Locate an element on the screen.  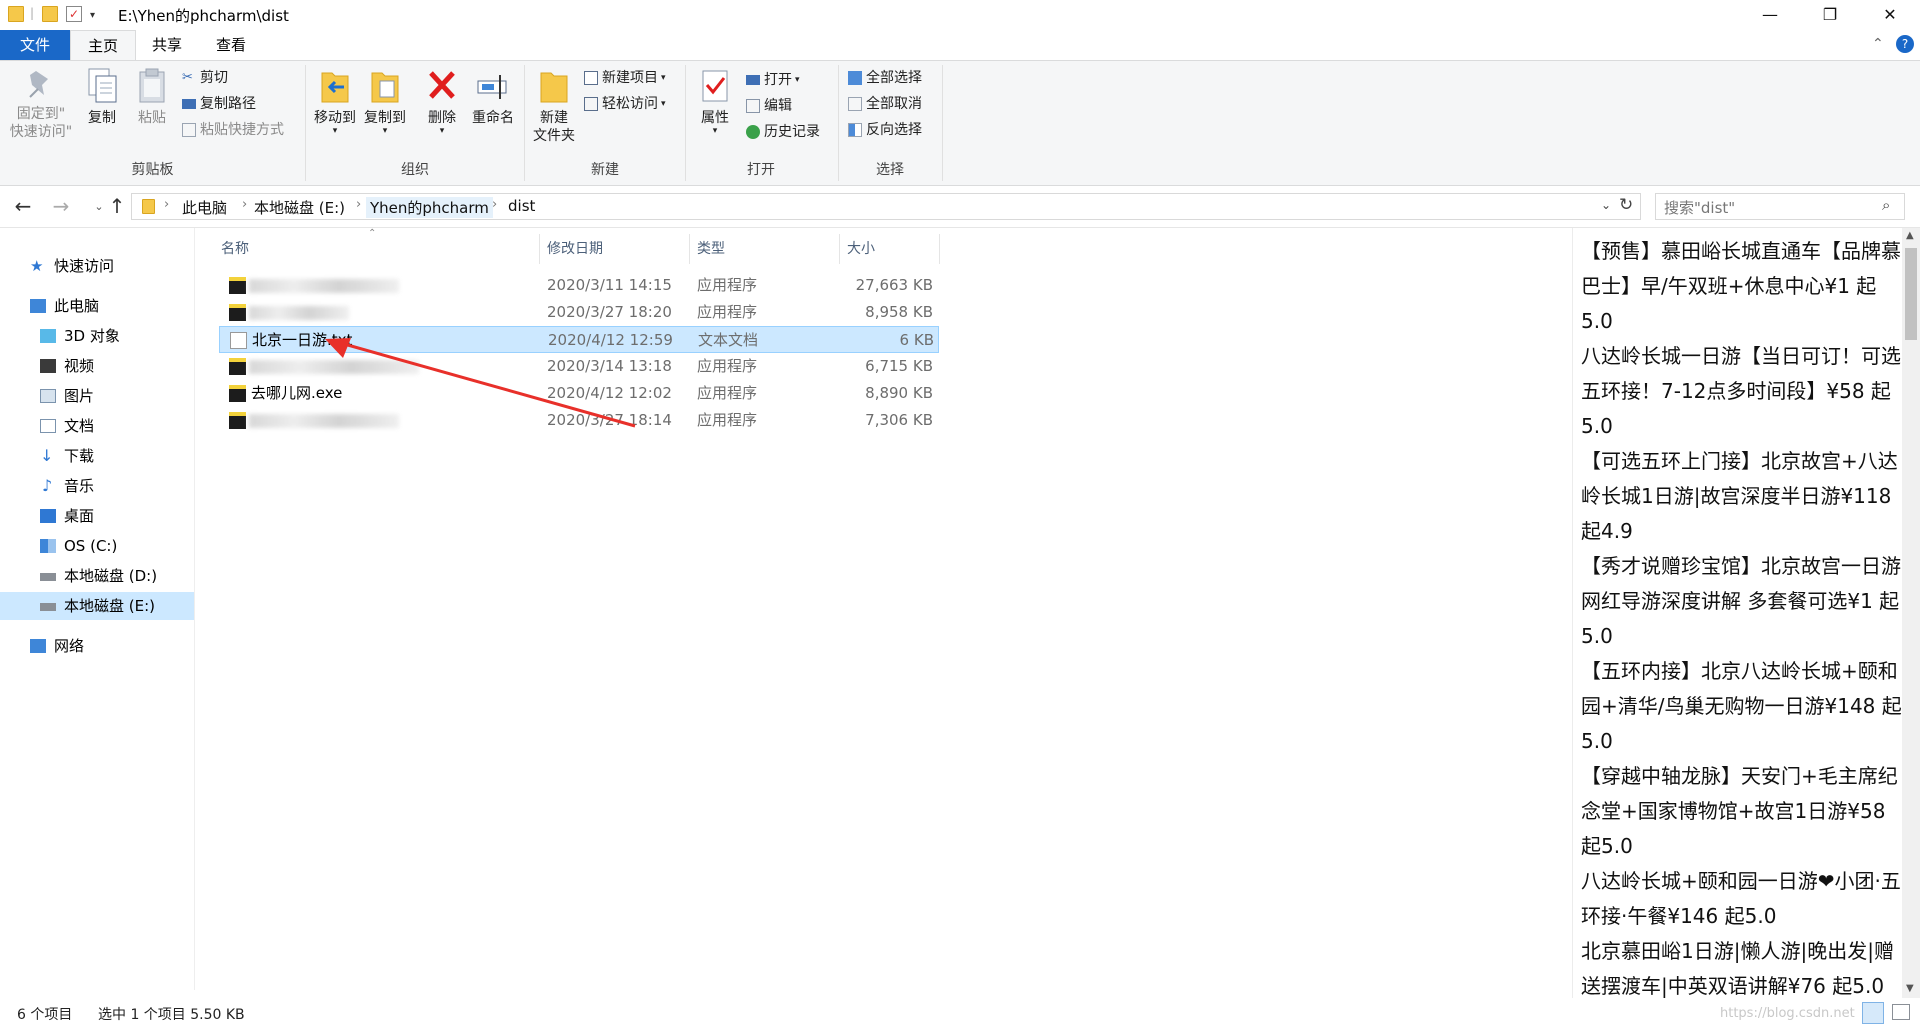
new-folder-label-line1: 新建 is located at coordinates (554, 118).